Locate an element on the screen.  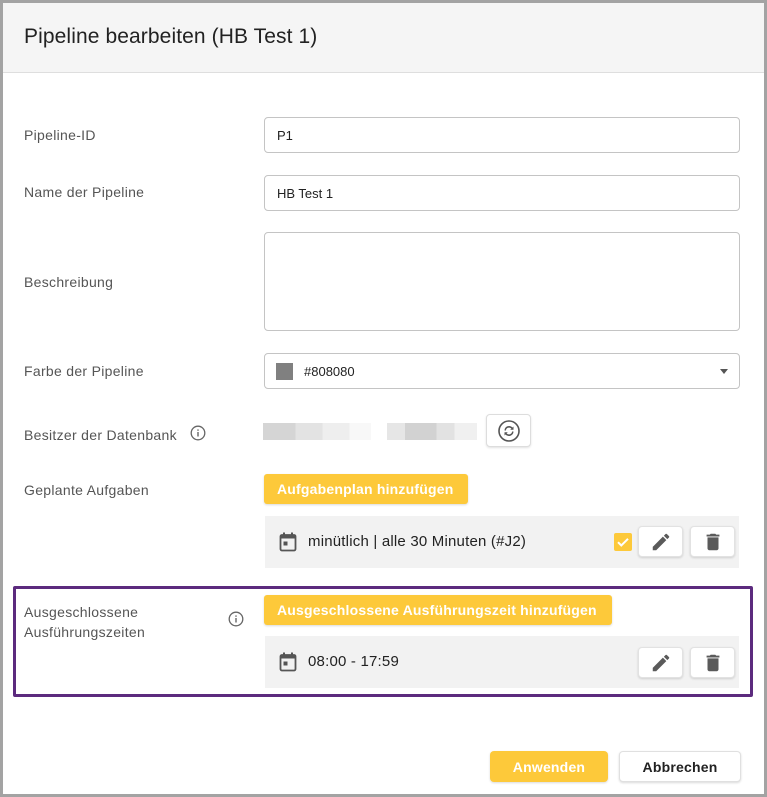
apply-button: Anwenden is located at coordinates (549, 766).